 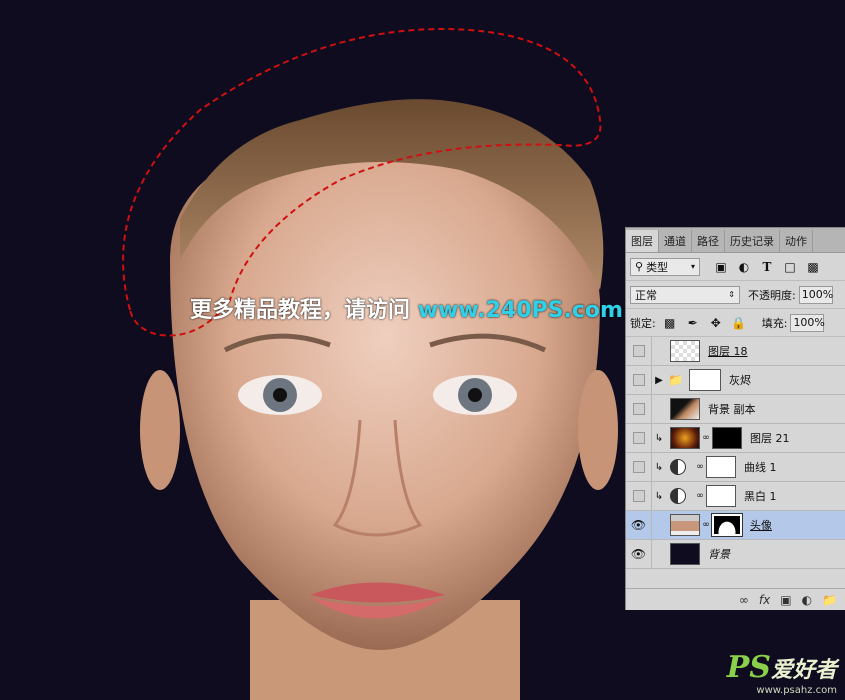 I want to click on filter-row: ⚲ 类型 ▾ ▣ ◐ T □ ▩, so click(x=735, y=267).